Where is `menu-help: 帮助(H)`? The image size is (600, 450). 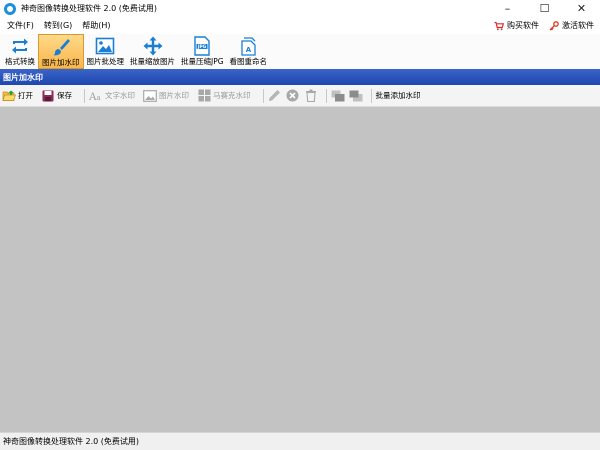
menu-help: 帮助(H) is located at coordinates (96, 25).